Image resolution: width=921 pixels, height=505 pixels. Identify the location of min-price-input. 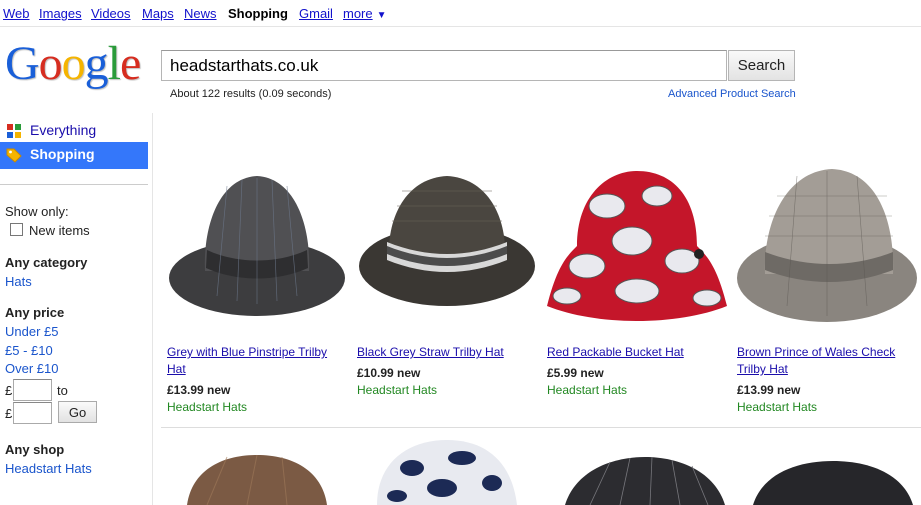
(32, 390).